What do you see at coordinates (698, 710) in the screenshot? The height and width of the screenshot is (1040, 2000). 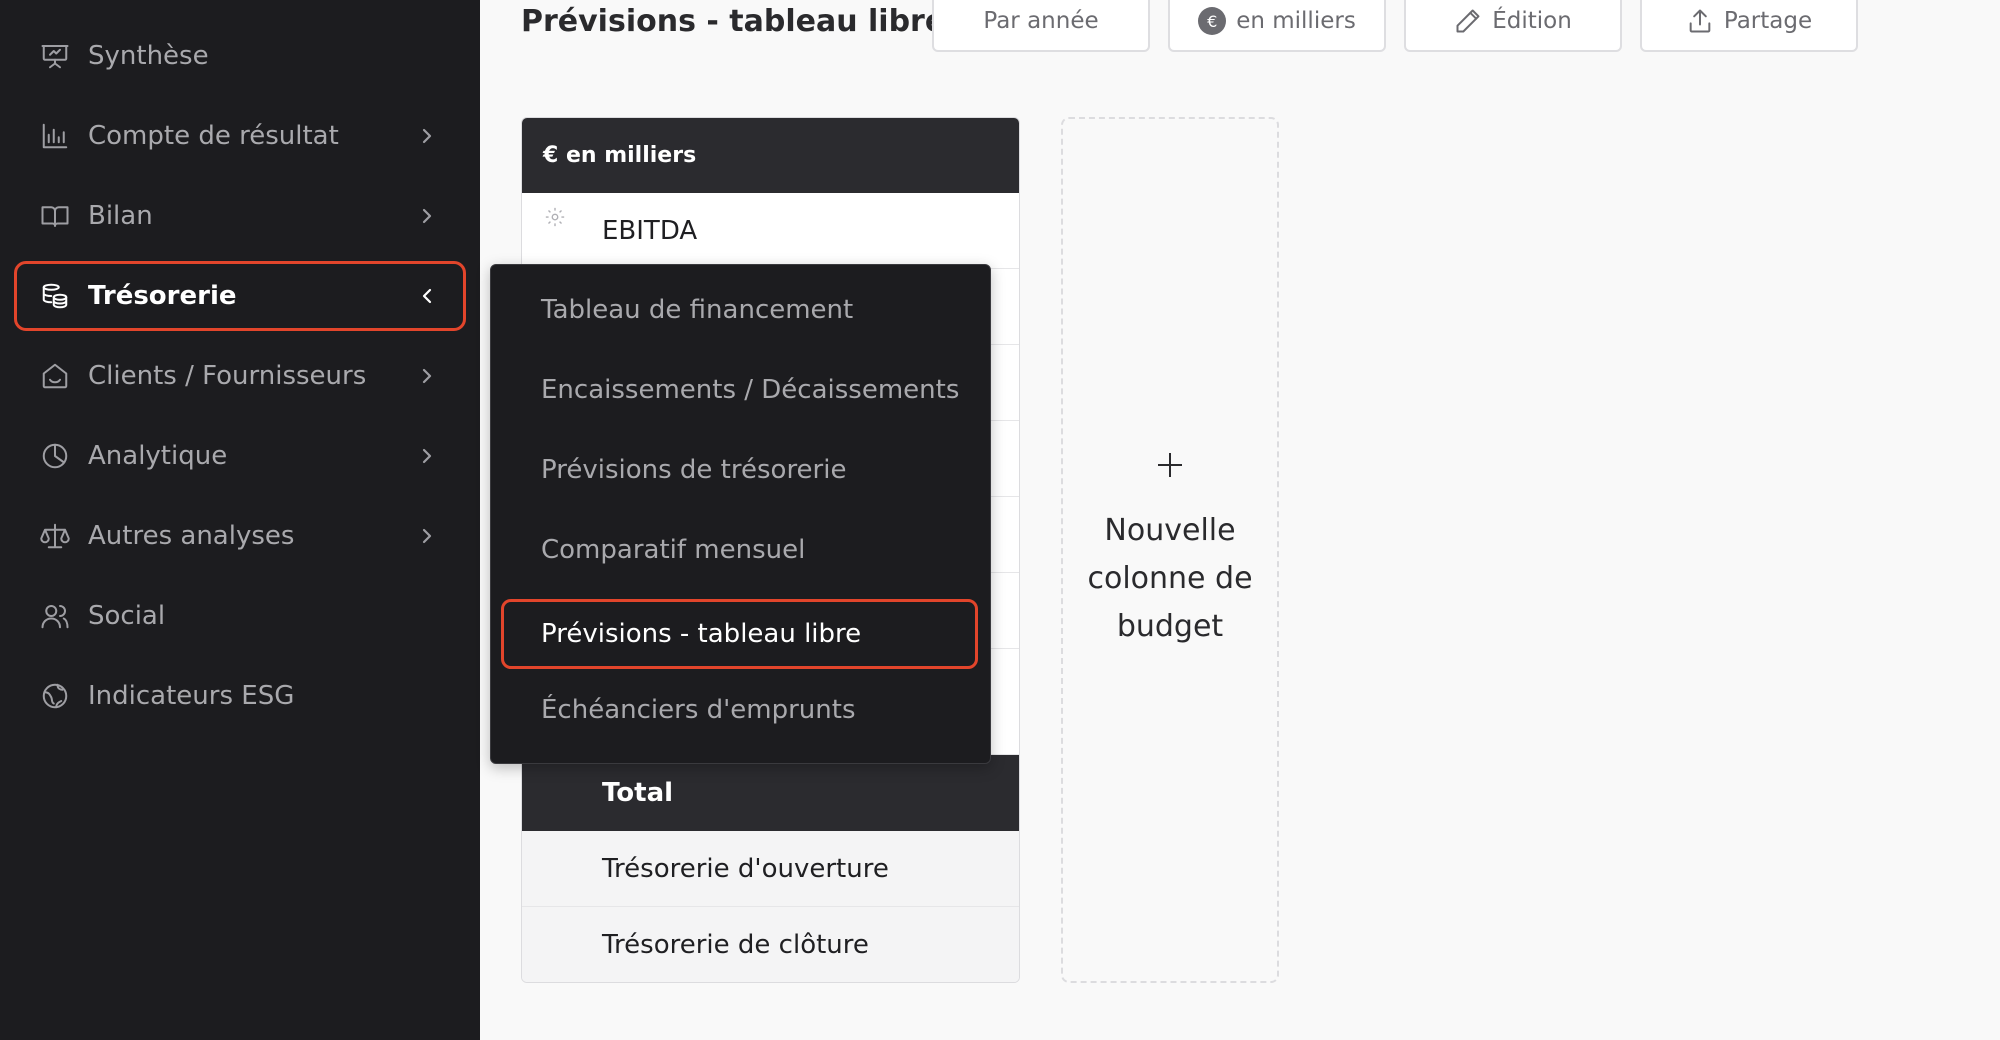 I see `submenu-item-label: Échéanciers d'emprunts` at bounding box center [698, 710].